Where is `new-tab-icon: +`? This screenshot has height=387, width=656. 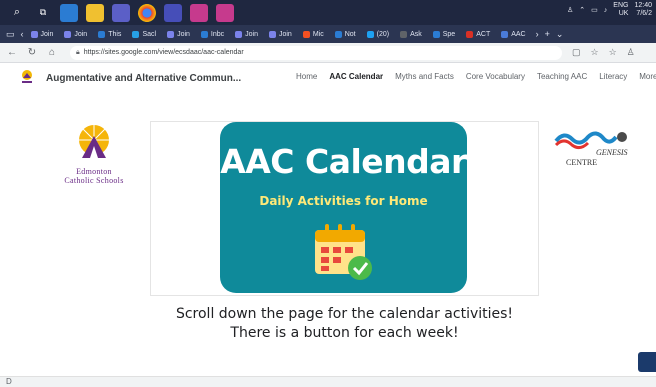
new-tab-icon: + is located at coordinates (547, 34).